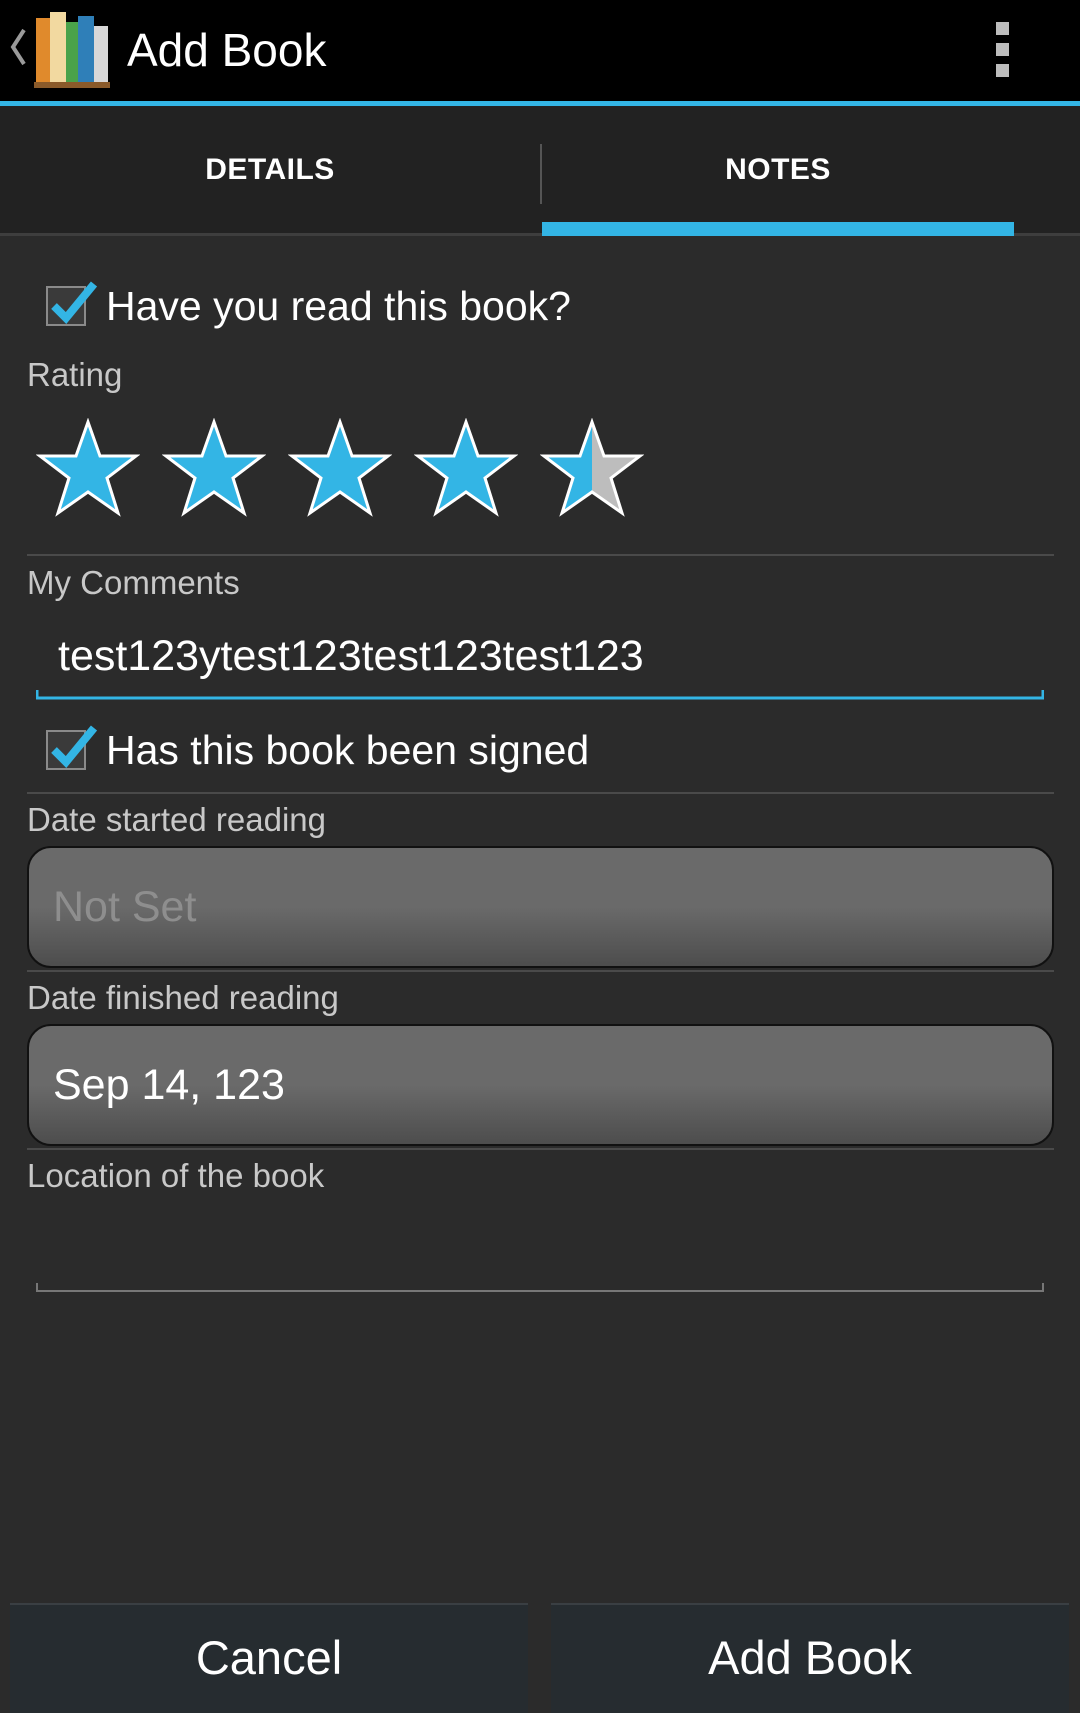  What do you see at coordinates (540, 1085) in the screenshot?
I see `date-finished-button: Sep 14, 123` at bounding box center [540, 1085].